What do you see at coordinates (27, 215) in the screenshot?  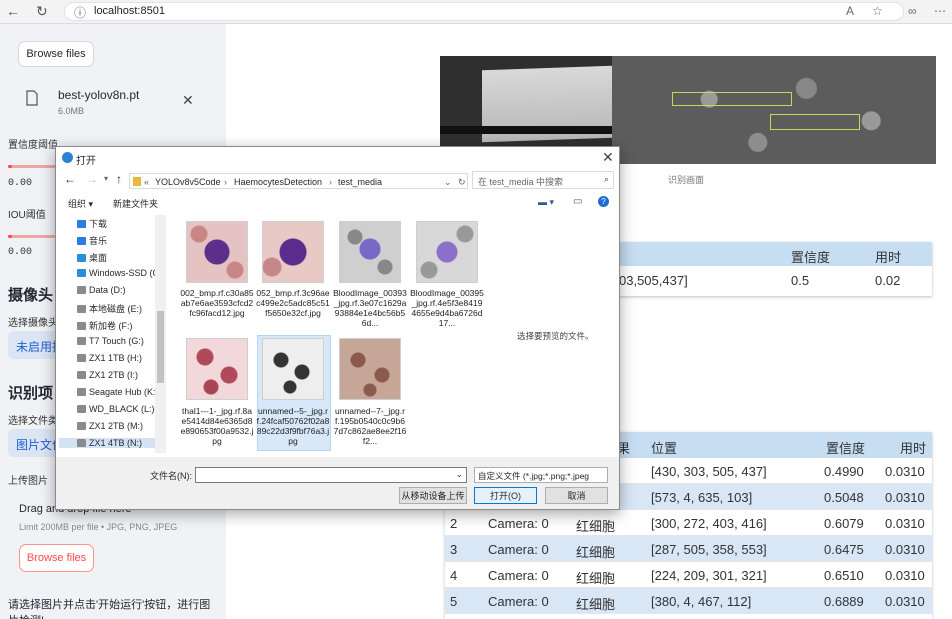 I see `iou-slider-label: IOU阈值` at bounding box center [27, 215].